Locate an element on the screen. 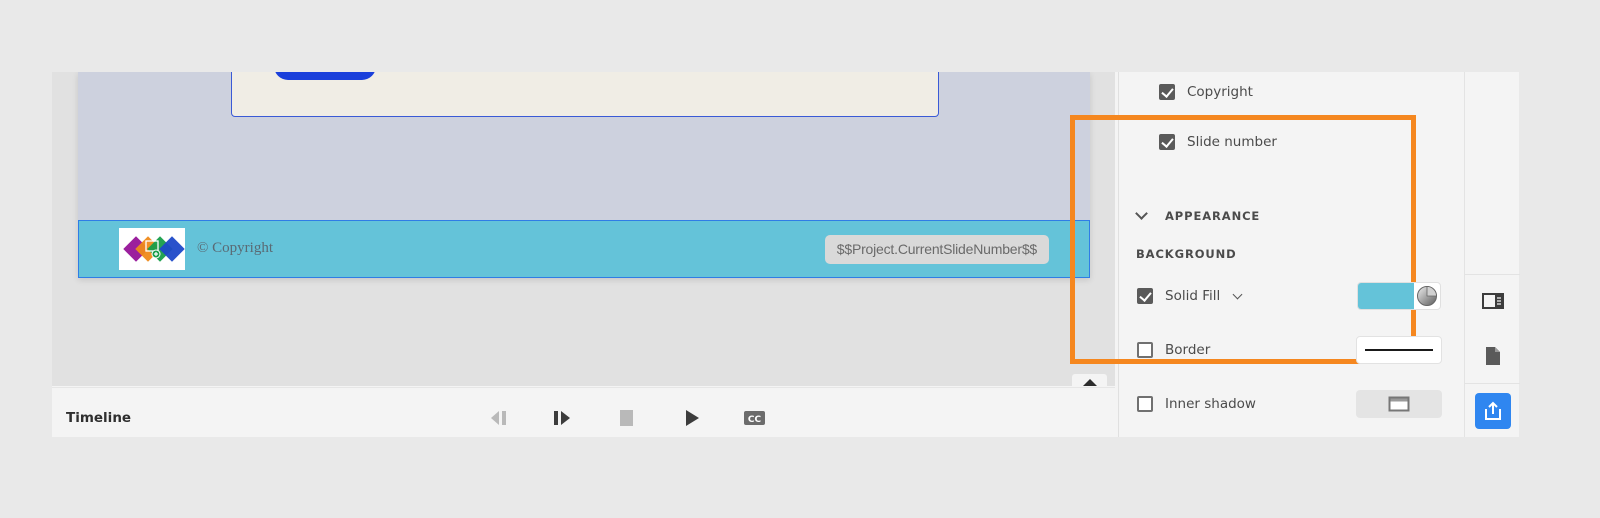  color-wheel-icon is located at coordinates (1427, 296).